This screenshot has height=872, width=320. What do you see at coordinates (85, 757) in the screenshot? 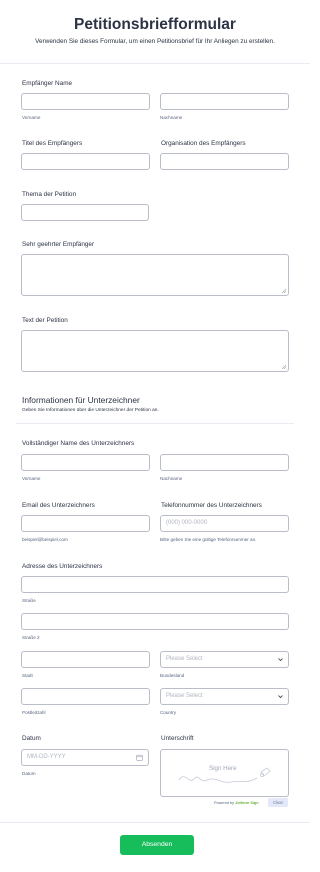
I see `date-input: MM-DD-YYYY` at bounding box center [85, 757].